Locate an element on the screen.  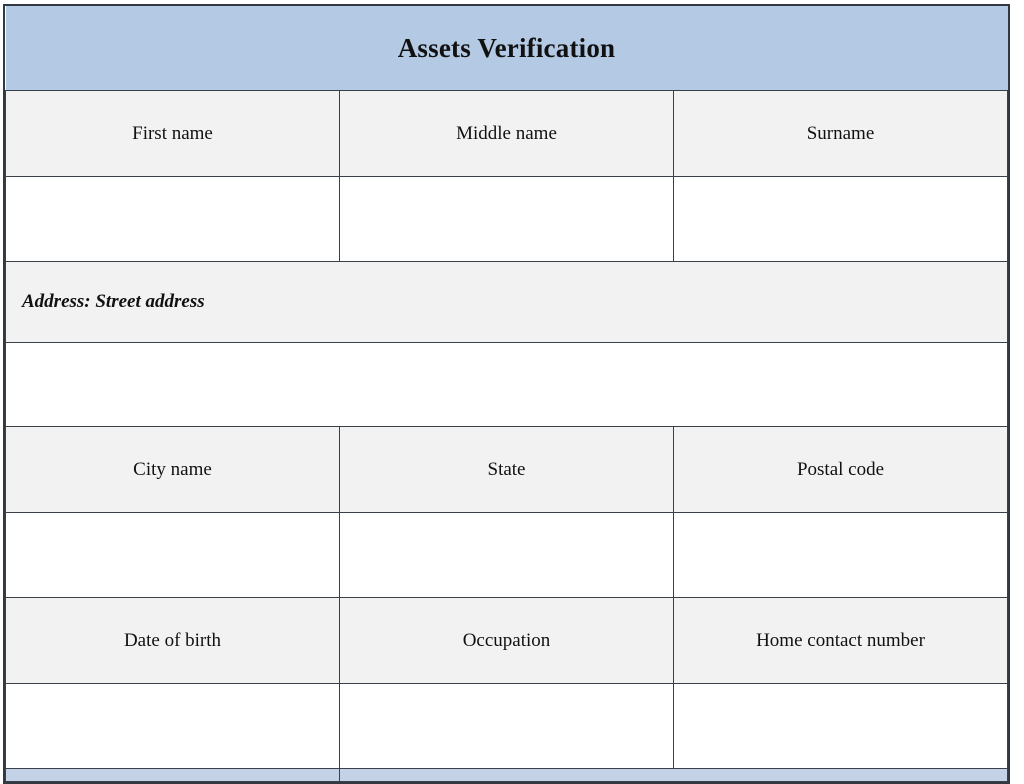
address-label-row: Address: Street address is located at coordinates (506, 302).